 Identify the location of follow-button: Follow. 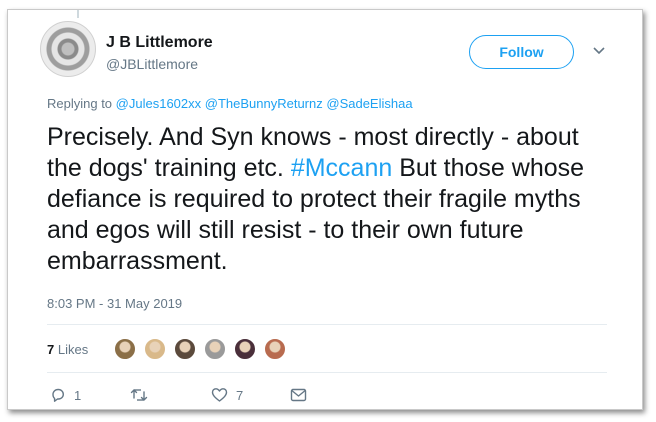
(521, 52).